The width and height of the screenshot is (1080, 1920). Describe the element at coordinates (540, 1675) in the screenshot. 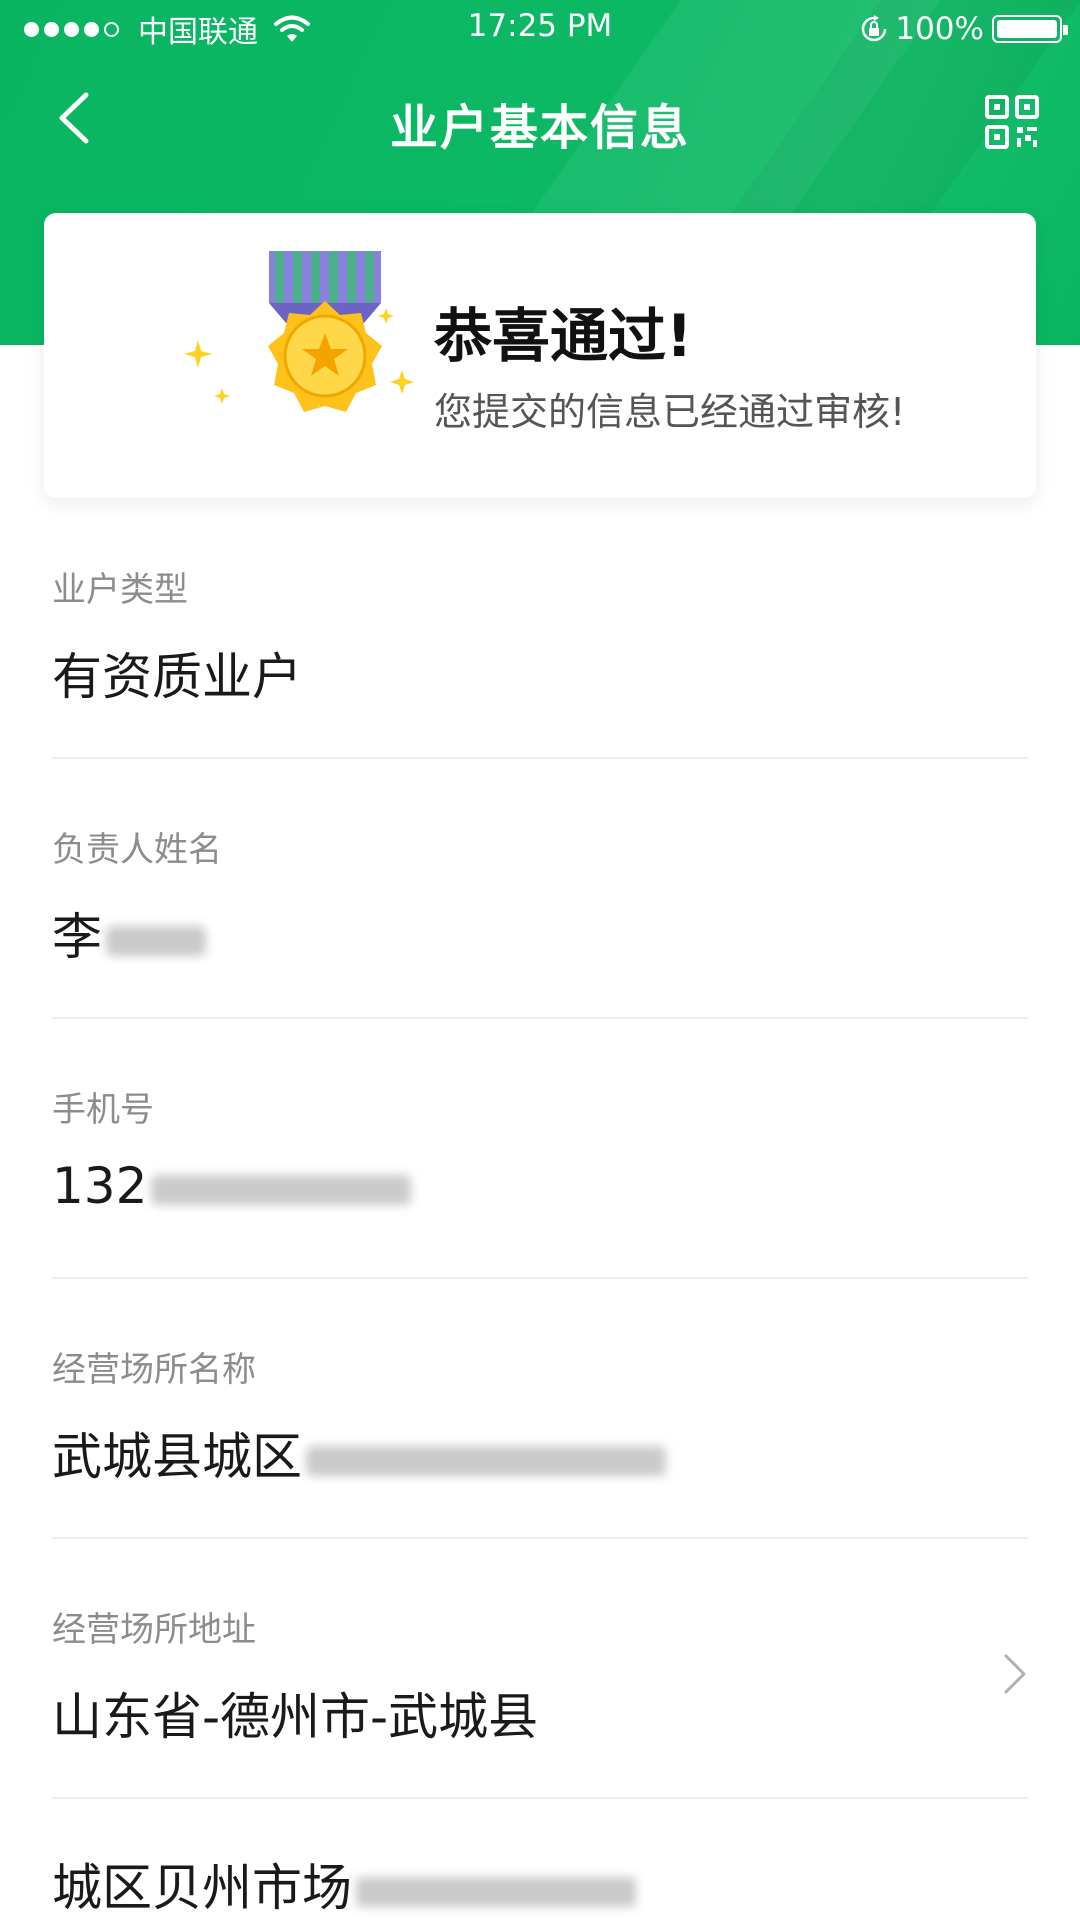

I see `field-business-address: 经营场所地址 山东省-德州市-武城县` at that location.